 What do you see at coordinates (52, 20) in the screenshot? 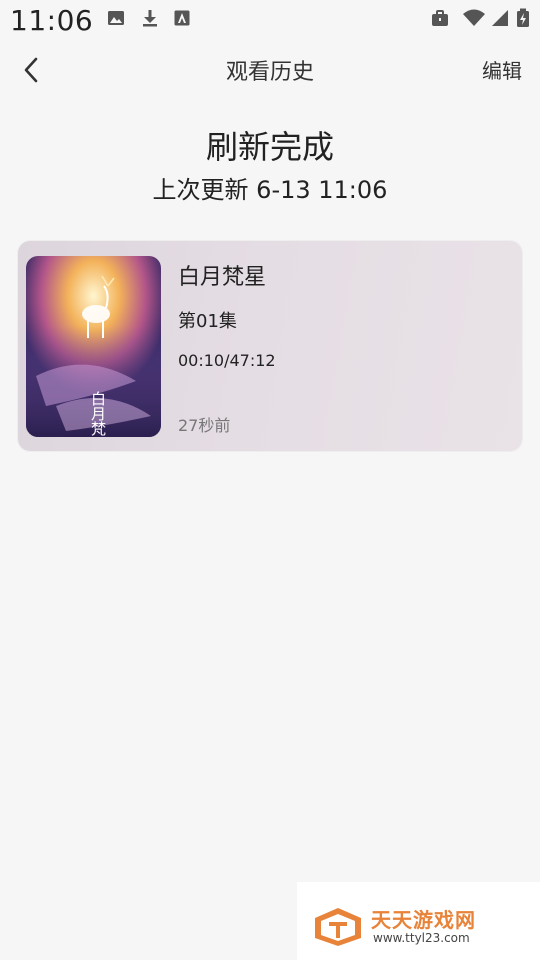
I see `status-time: 11:06` at bounding box center [52, 20].